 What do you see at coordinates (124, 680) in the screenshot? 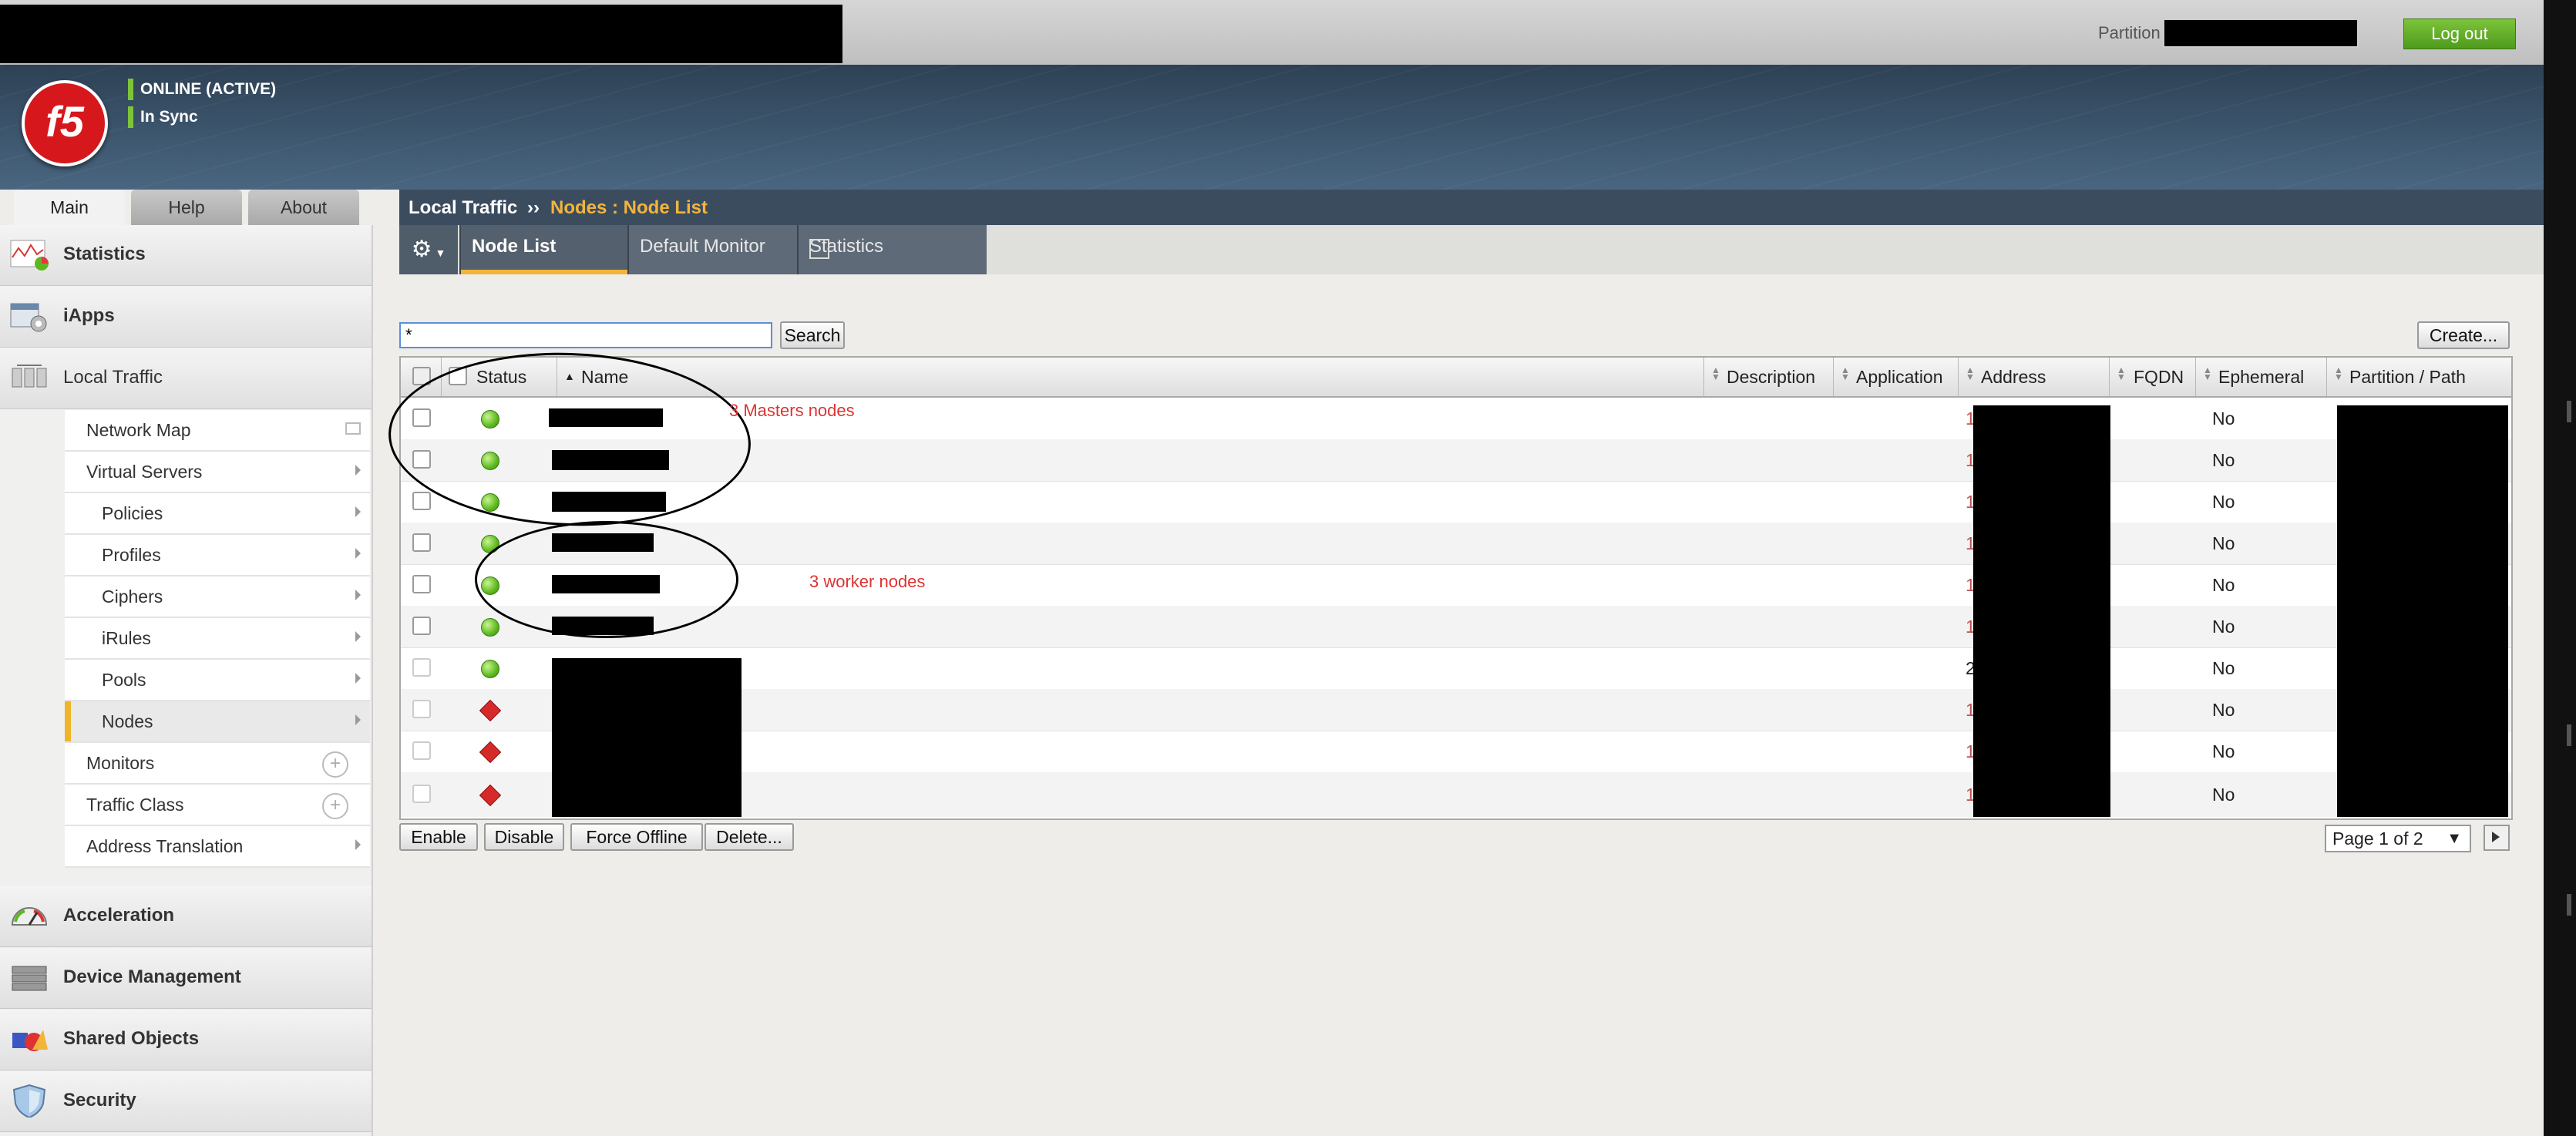
I see `pools-label: Pools` at bounding box center [124, 680].